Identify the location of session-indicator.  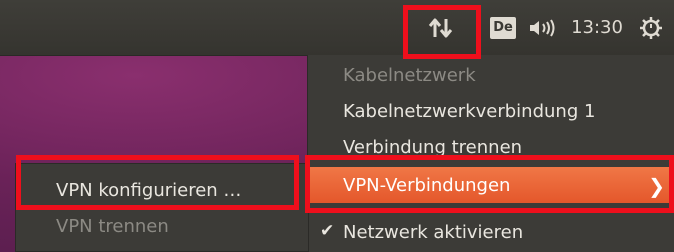
(651, 27).